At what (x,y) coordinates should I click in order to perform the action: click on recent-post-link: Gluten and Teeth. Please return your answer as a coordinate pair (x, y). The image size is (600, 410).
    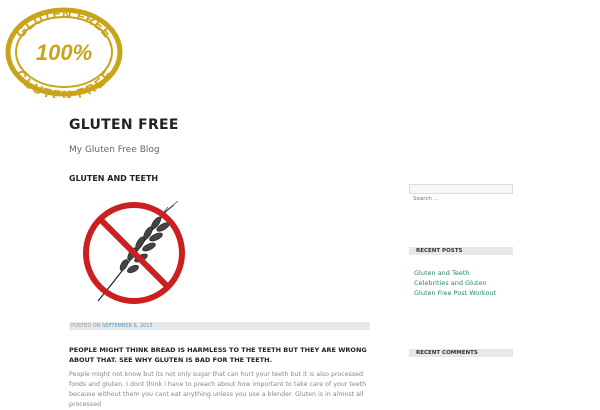
    Looking at the image, I should click on (455, 273).